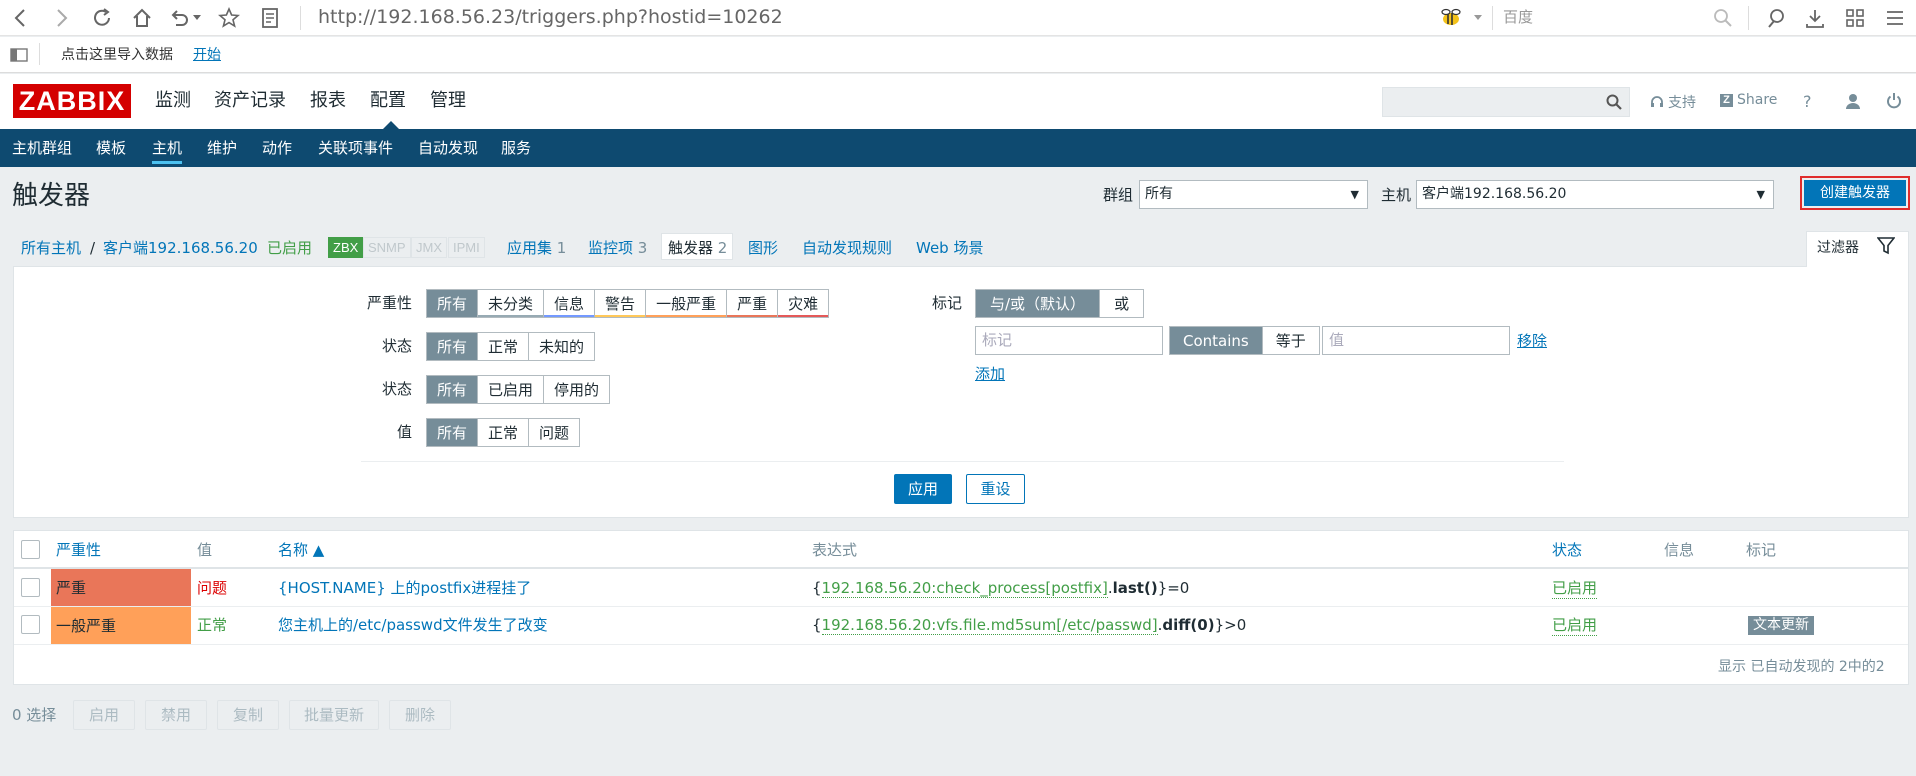 The height and width of the screenshot is (776, 1916). What do you see at coordinates (413, 625) in the screenshot?
I see `trigger-name-link: 您主机上的/etc/passwd文件发生了改变` at bounding box center [413, 625].